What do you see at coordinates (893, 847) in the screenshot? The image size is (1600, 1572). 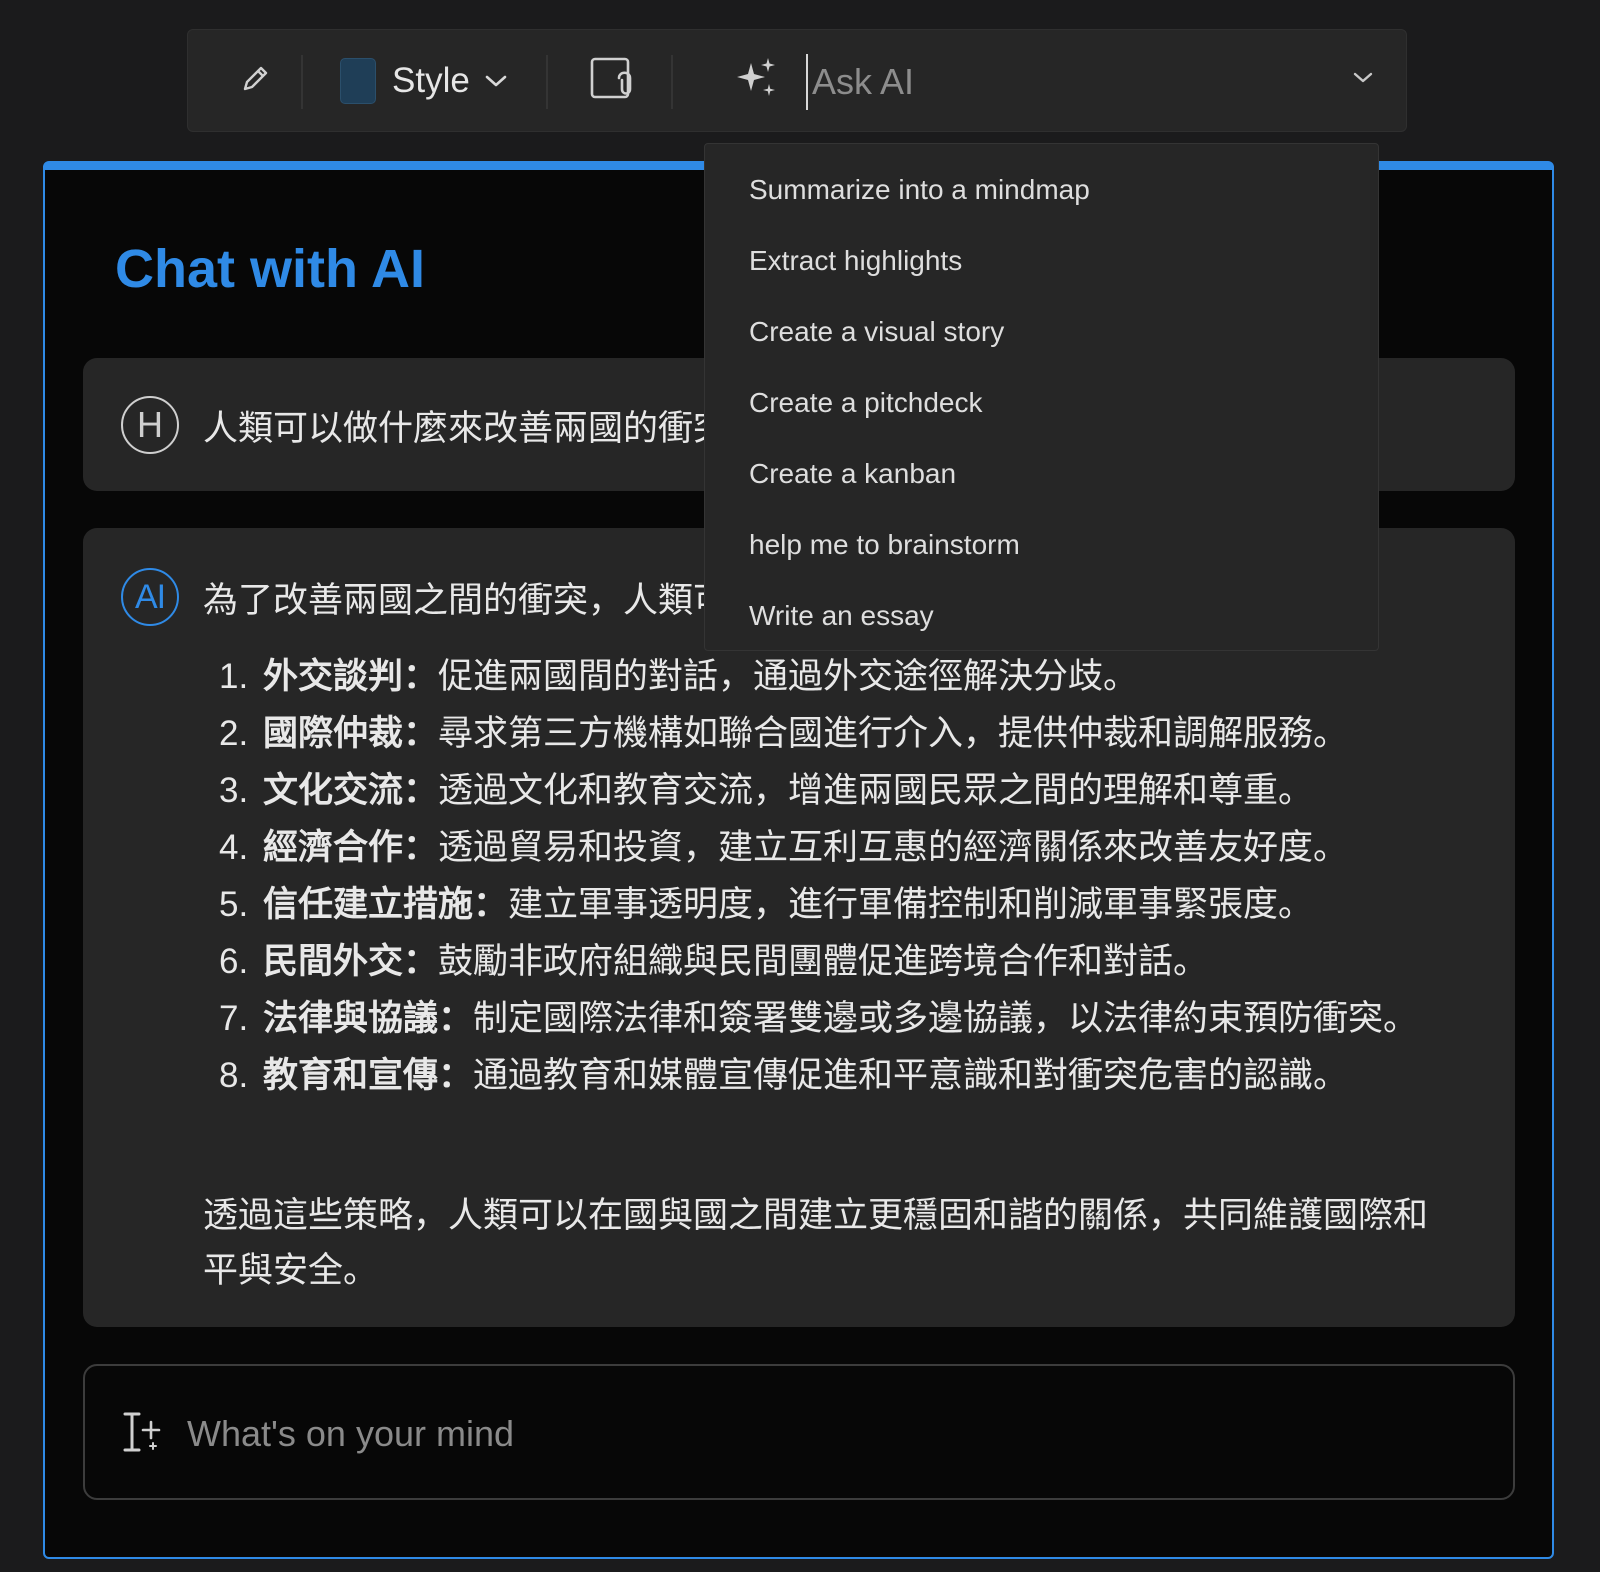 I see `item-text: 透過貿易和投資，建立互利互惠的經濟關係來改善友好度。` at bounding box center [893, 847].